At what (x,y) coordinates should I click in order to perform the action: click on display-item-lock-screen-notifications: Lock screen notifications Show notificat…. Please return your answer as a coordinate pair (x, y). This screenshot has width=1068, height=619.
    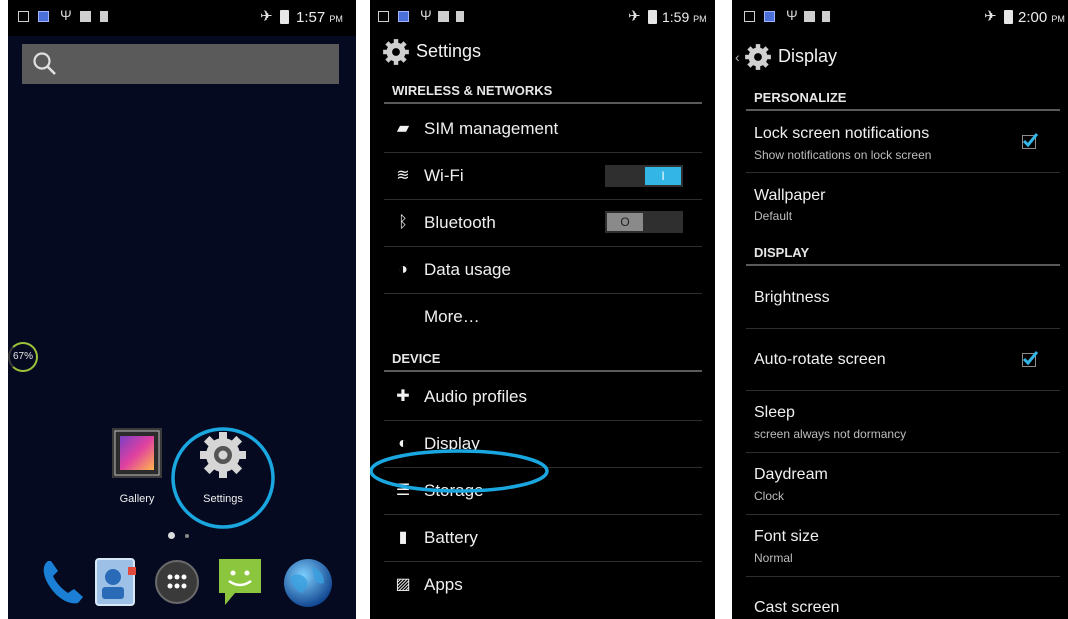
    Looking at the image, I should click on (903, 142).